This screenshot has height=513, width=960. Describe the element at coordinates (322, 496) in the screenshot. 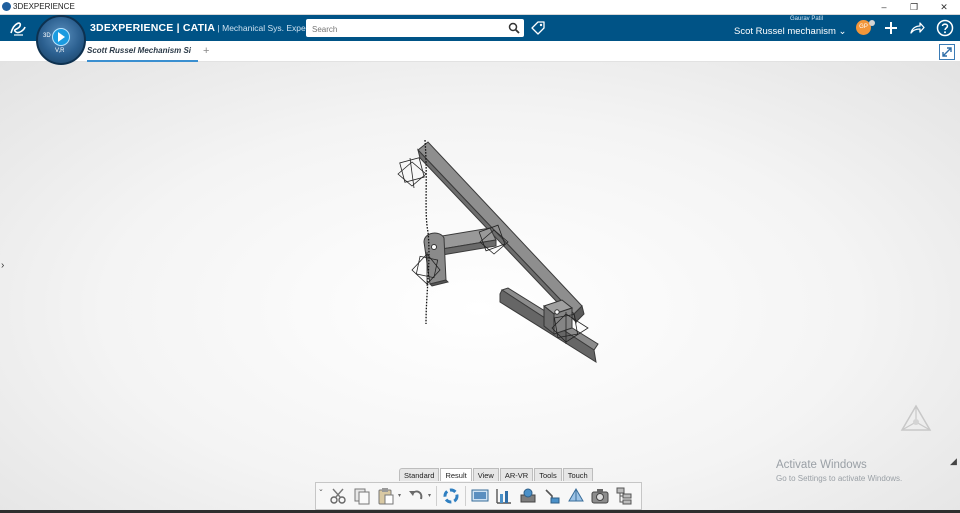

I see `collapse-chevron-icon: ⌄` at that location.